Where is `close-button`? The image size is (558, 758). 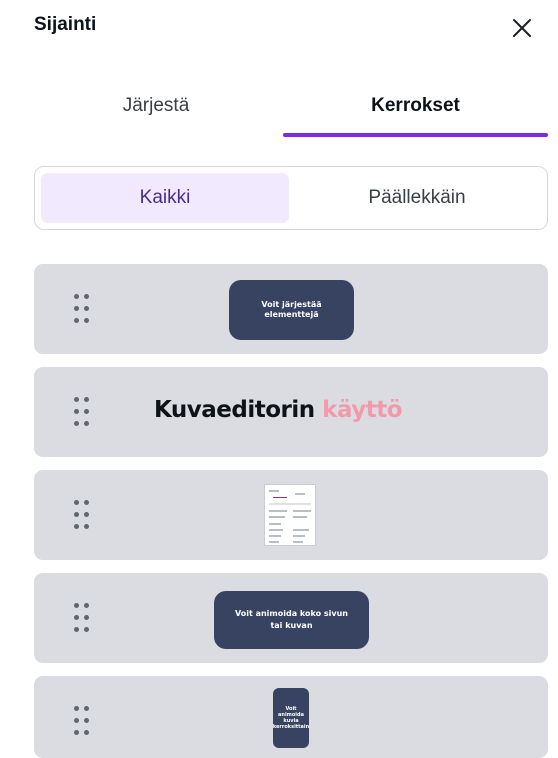 close-button is located at coordinates (522, 28).